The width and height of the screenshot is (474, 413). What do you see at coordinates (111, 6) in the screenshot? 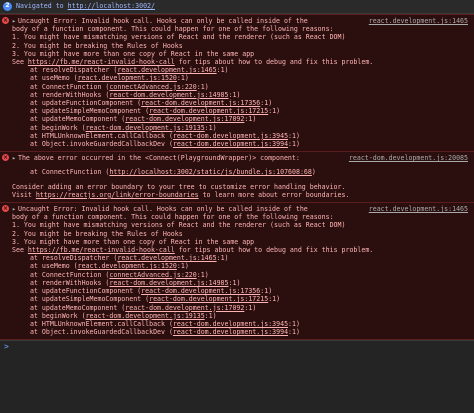
I see `navigated-url-link: http://localhost:3002/` at bounding box center [111, 6].